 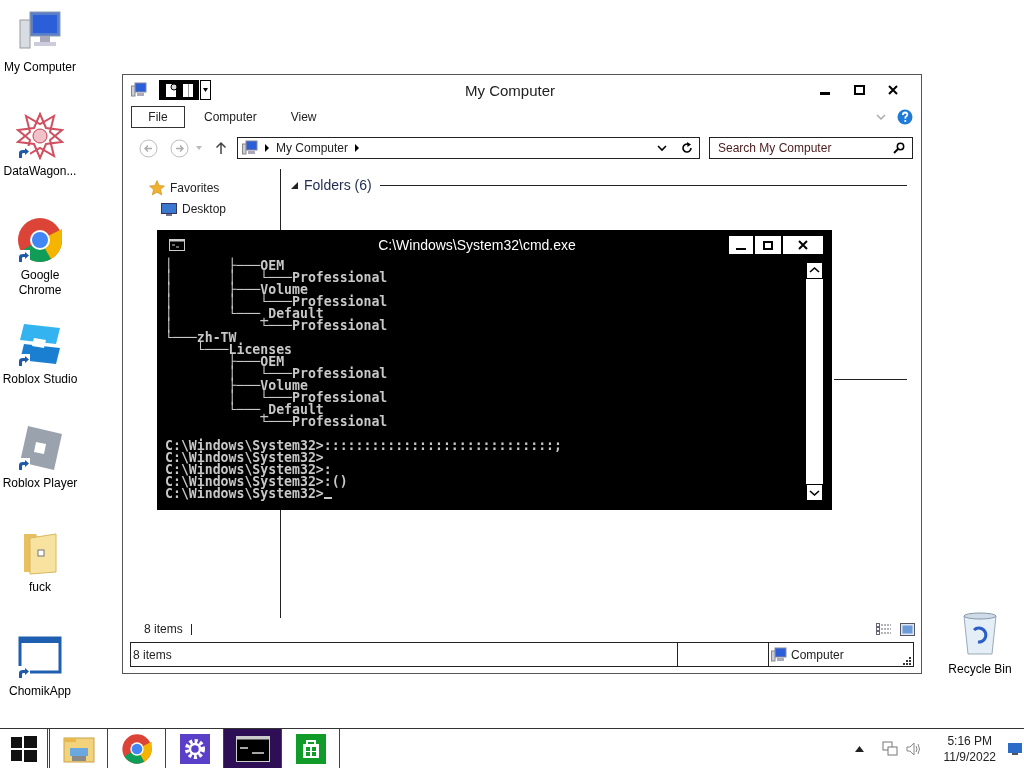 What do you see at coordinates (510, 90) in the screenshot?
I see `window-title: My Computer` at bounding box center [510, 90].